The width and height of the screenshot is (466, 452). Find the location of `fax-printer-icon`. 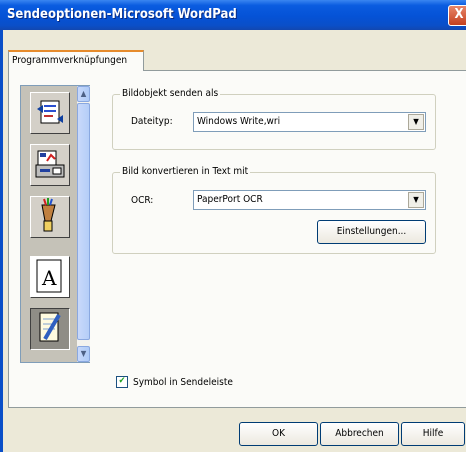

fax-printer-icon is located at coordinates (50, 165).